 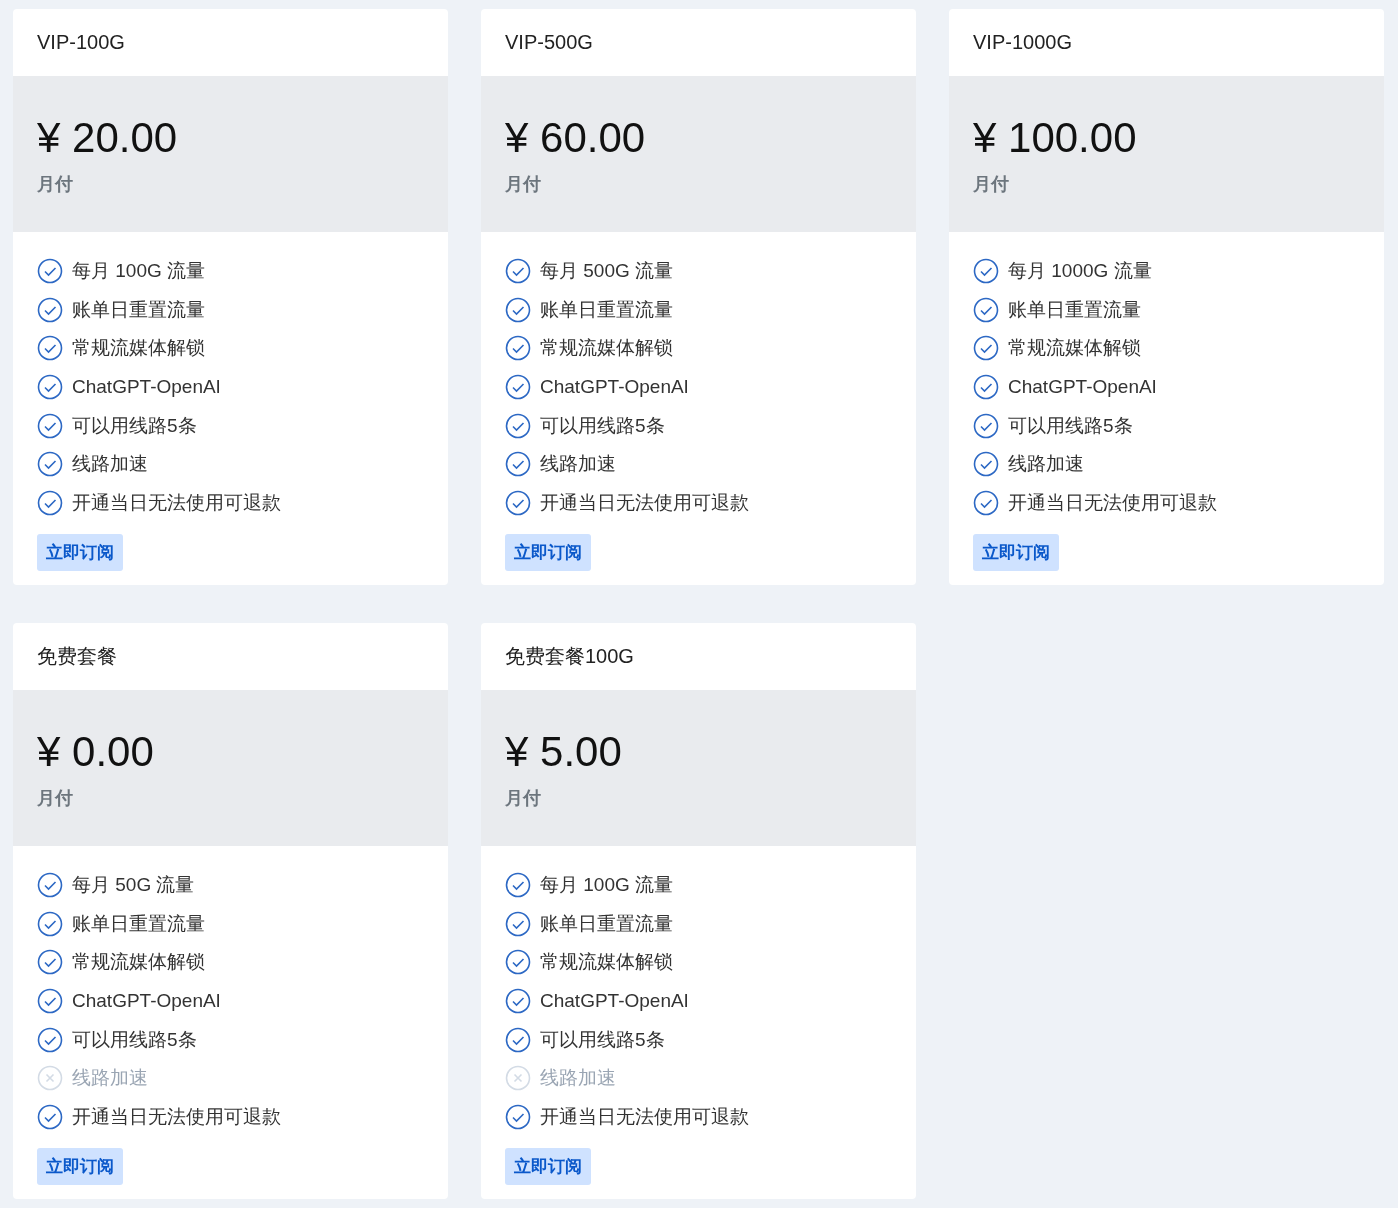 What do you see at coordinates (549, 42) in the screenshot?
I see `plan-name: VIP-500G` at bounding box center [549, 42].